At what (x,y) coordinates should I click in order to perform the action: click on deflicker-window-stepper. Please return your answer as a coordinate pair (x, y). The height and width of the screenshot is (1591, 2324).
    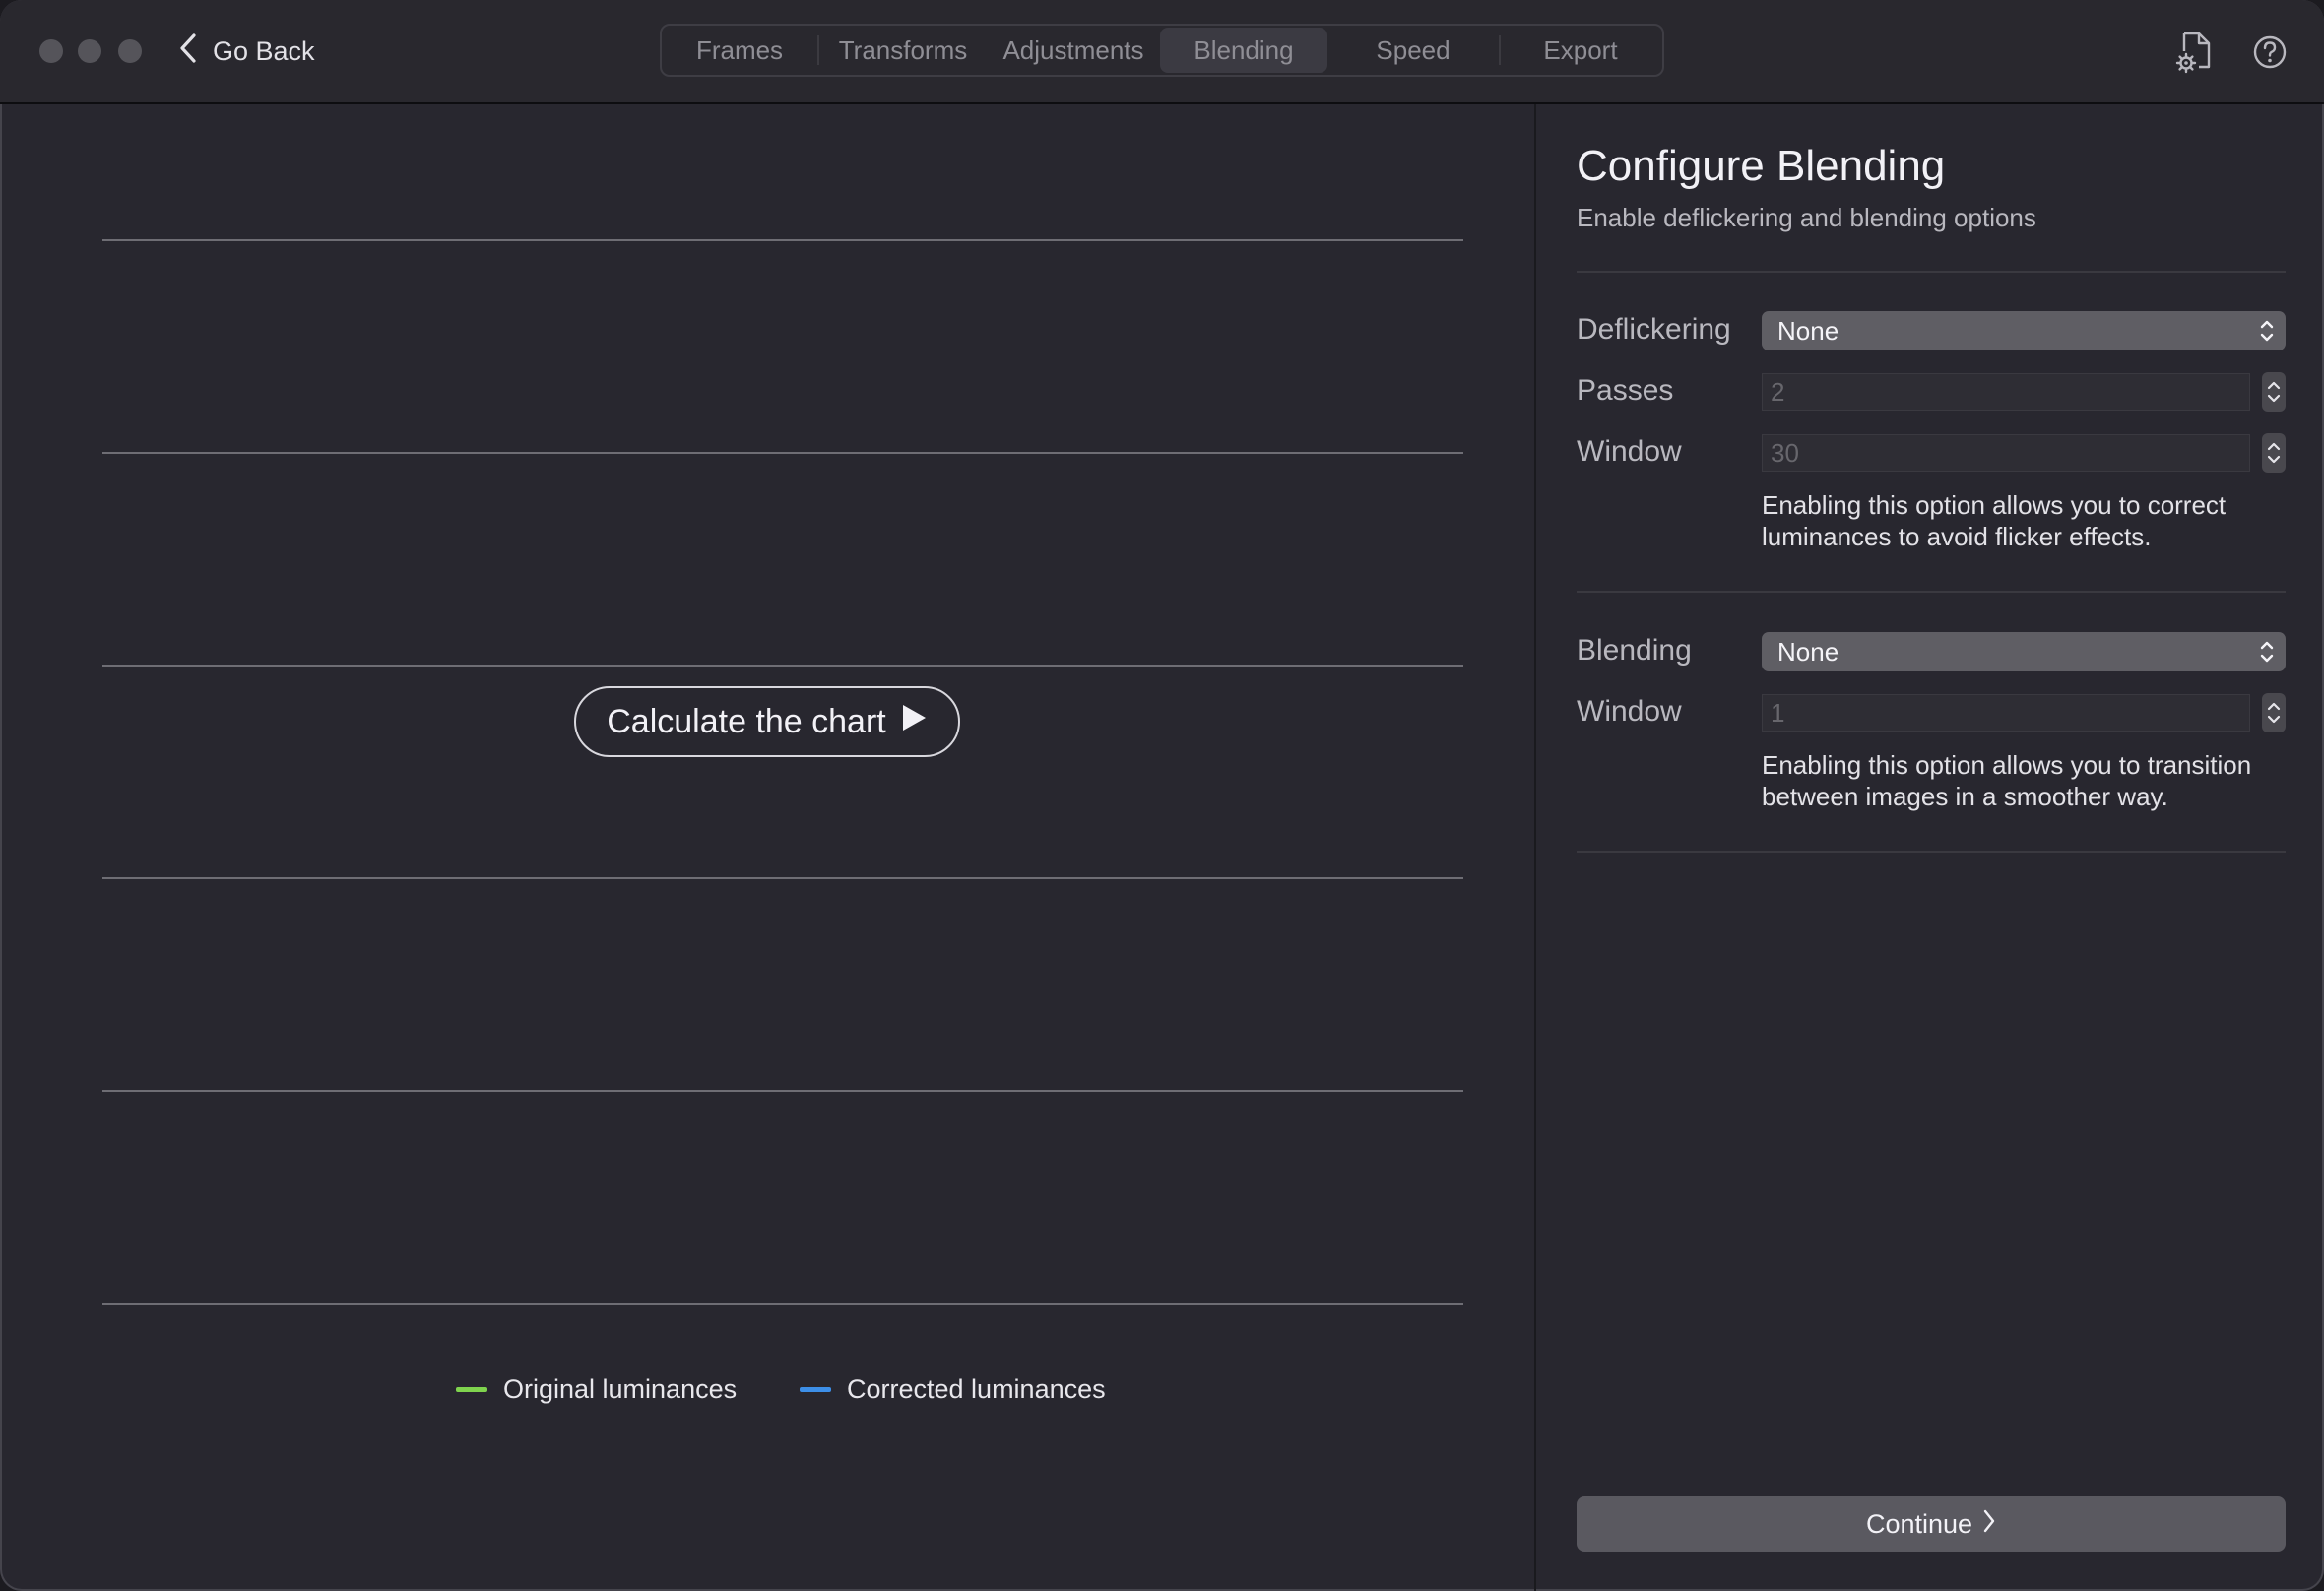
    Looking at the image, I should click on (2274, 453).